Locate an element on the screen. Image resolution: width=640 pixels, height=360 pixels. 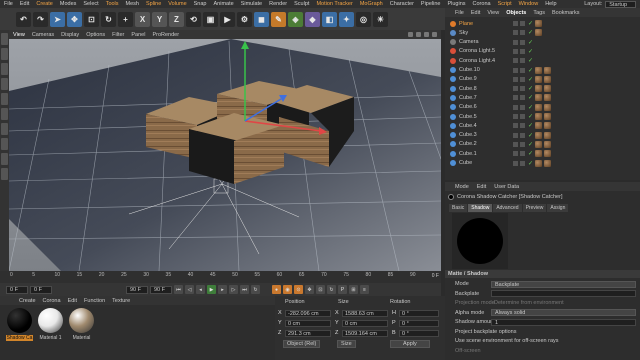
size-mode-dropdown: Size is located at coordinates (346, 344).